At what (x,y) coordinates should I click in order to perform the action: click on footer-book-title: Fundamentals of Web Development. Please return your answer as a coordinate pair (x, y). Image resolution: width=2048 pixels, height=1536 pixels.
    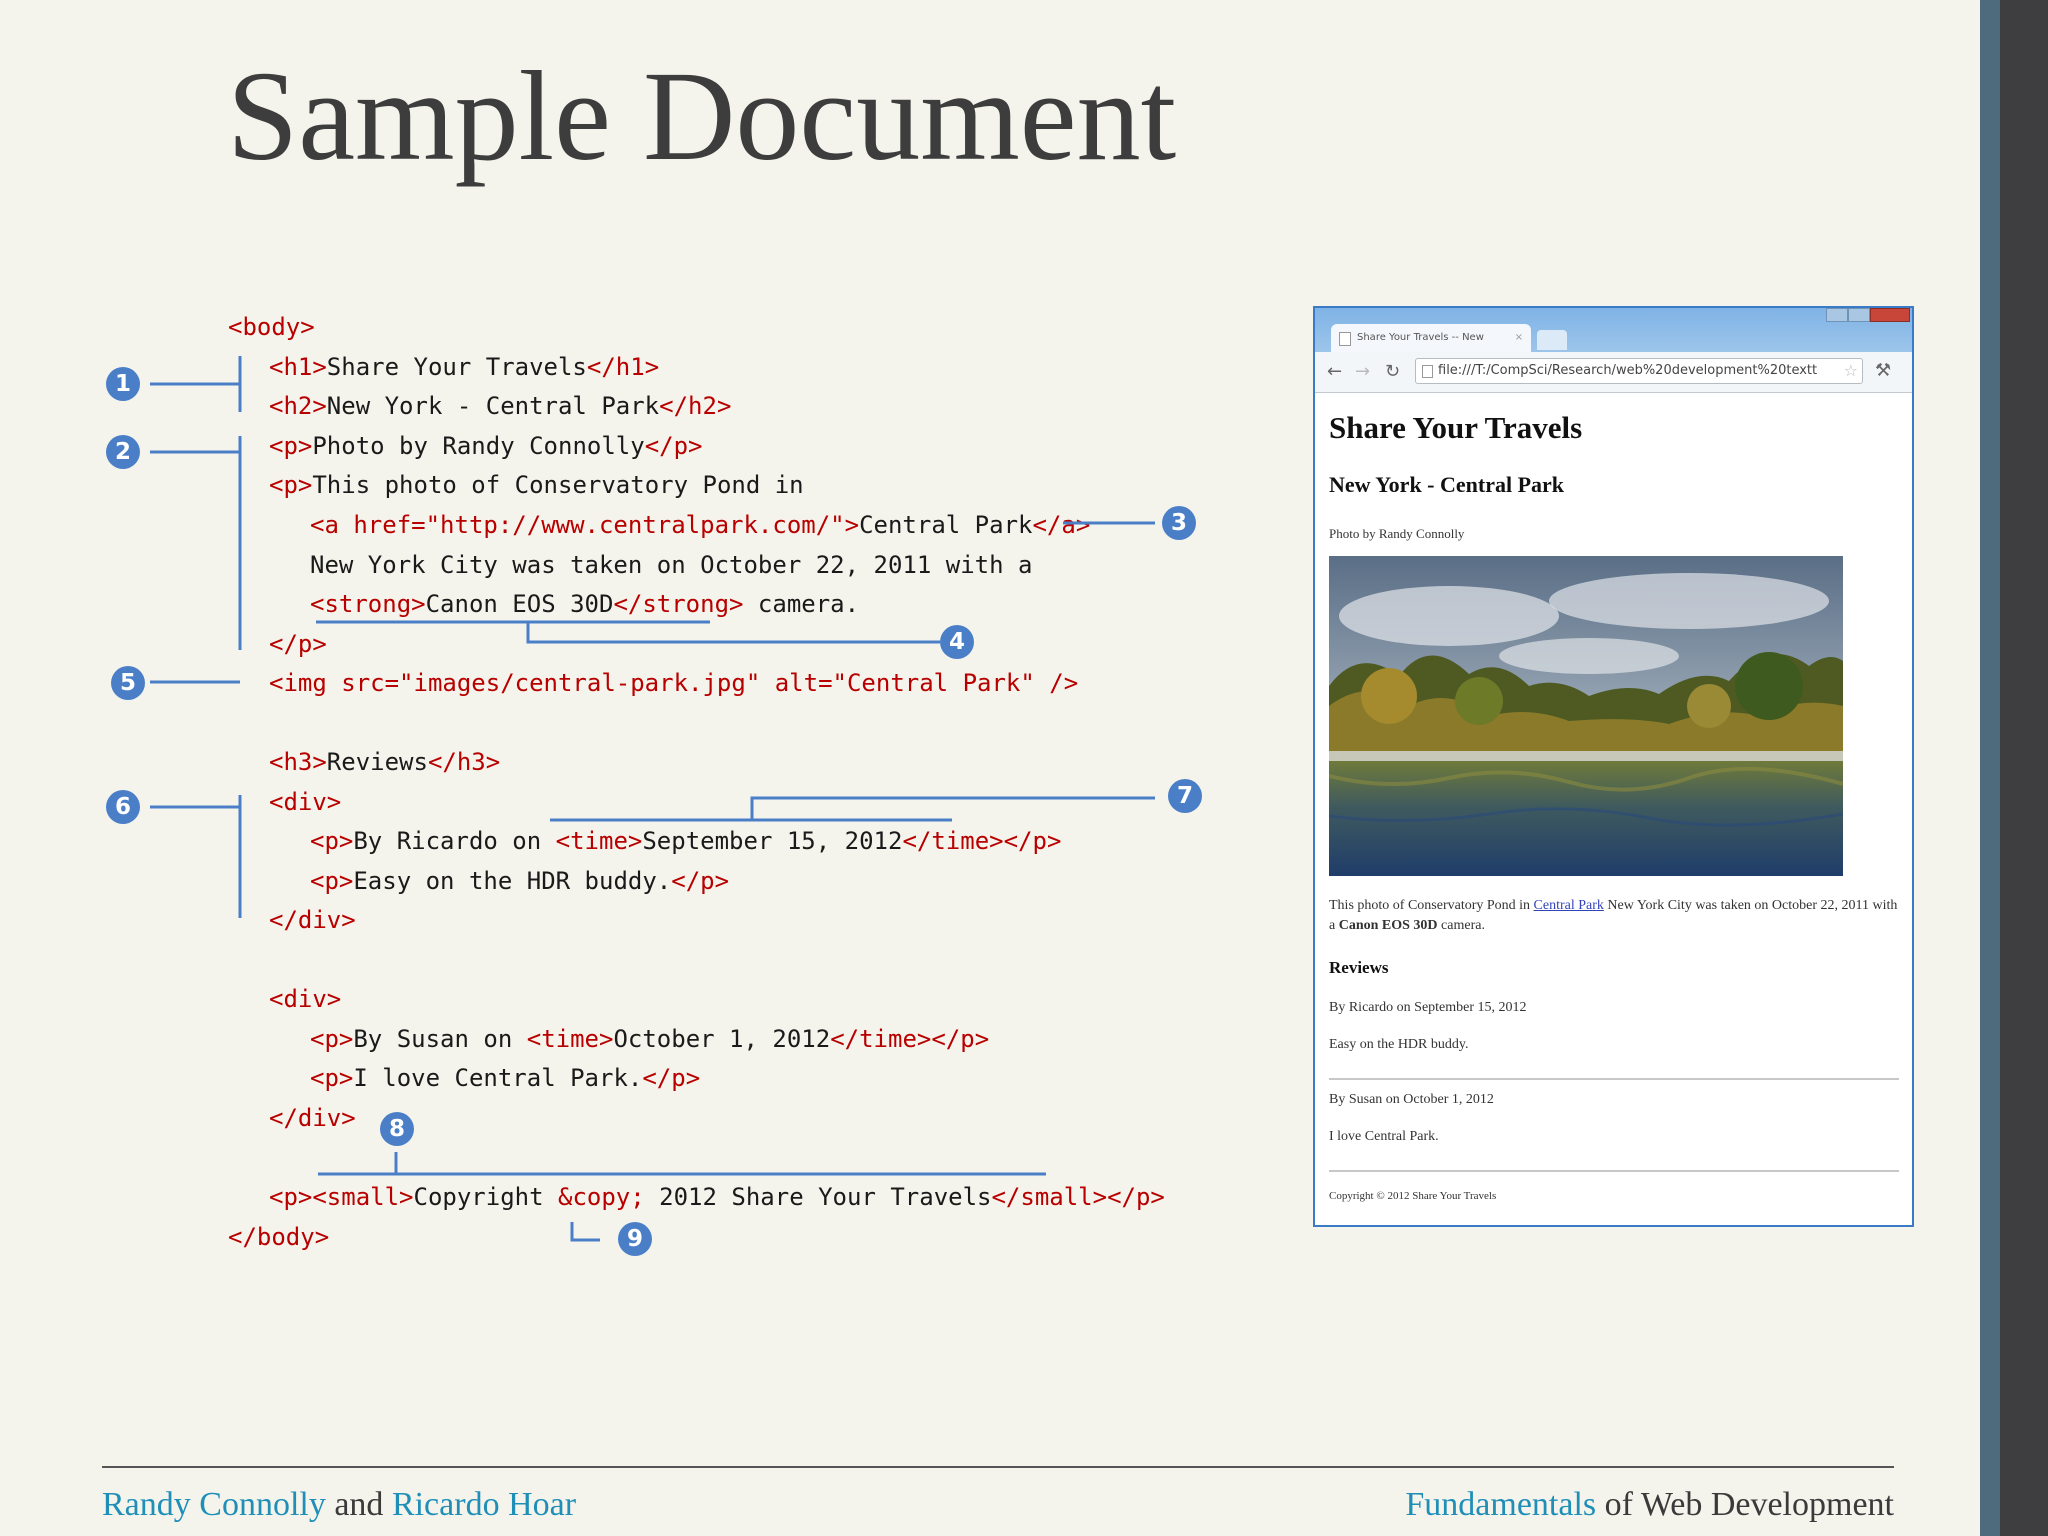
    Looking at the image, I should click on (1649, 1505).